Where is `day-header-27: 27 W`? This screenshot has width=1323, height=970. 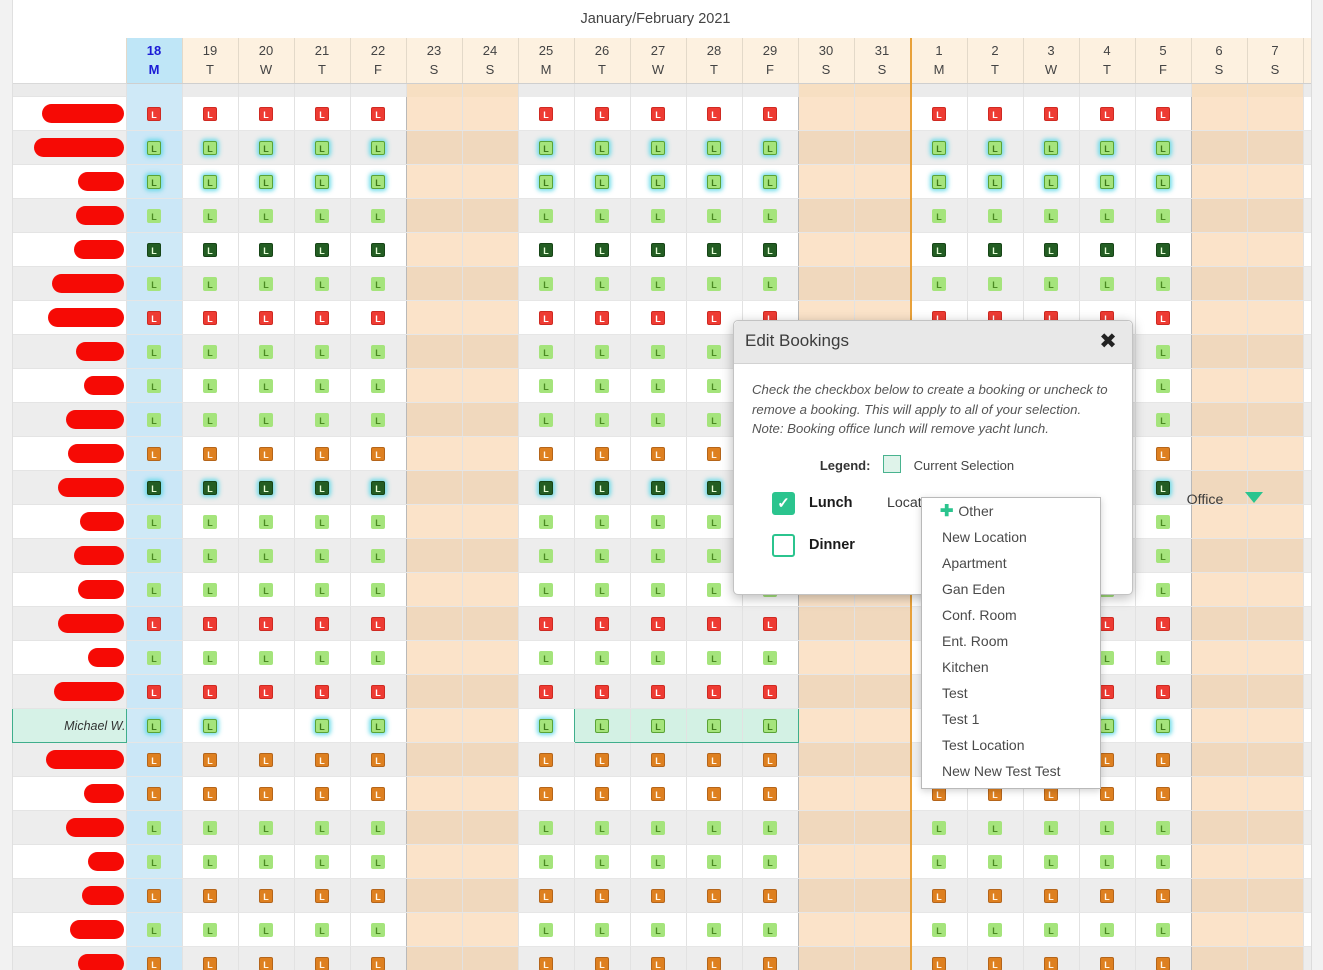 day-header-27: 27 W is located at coordinates (657, 61).